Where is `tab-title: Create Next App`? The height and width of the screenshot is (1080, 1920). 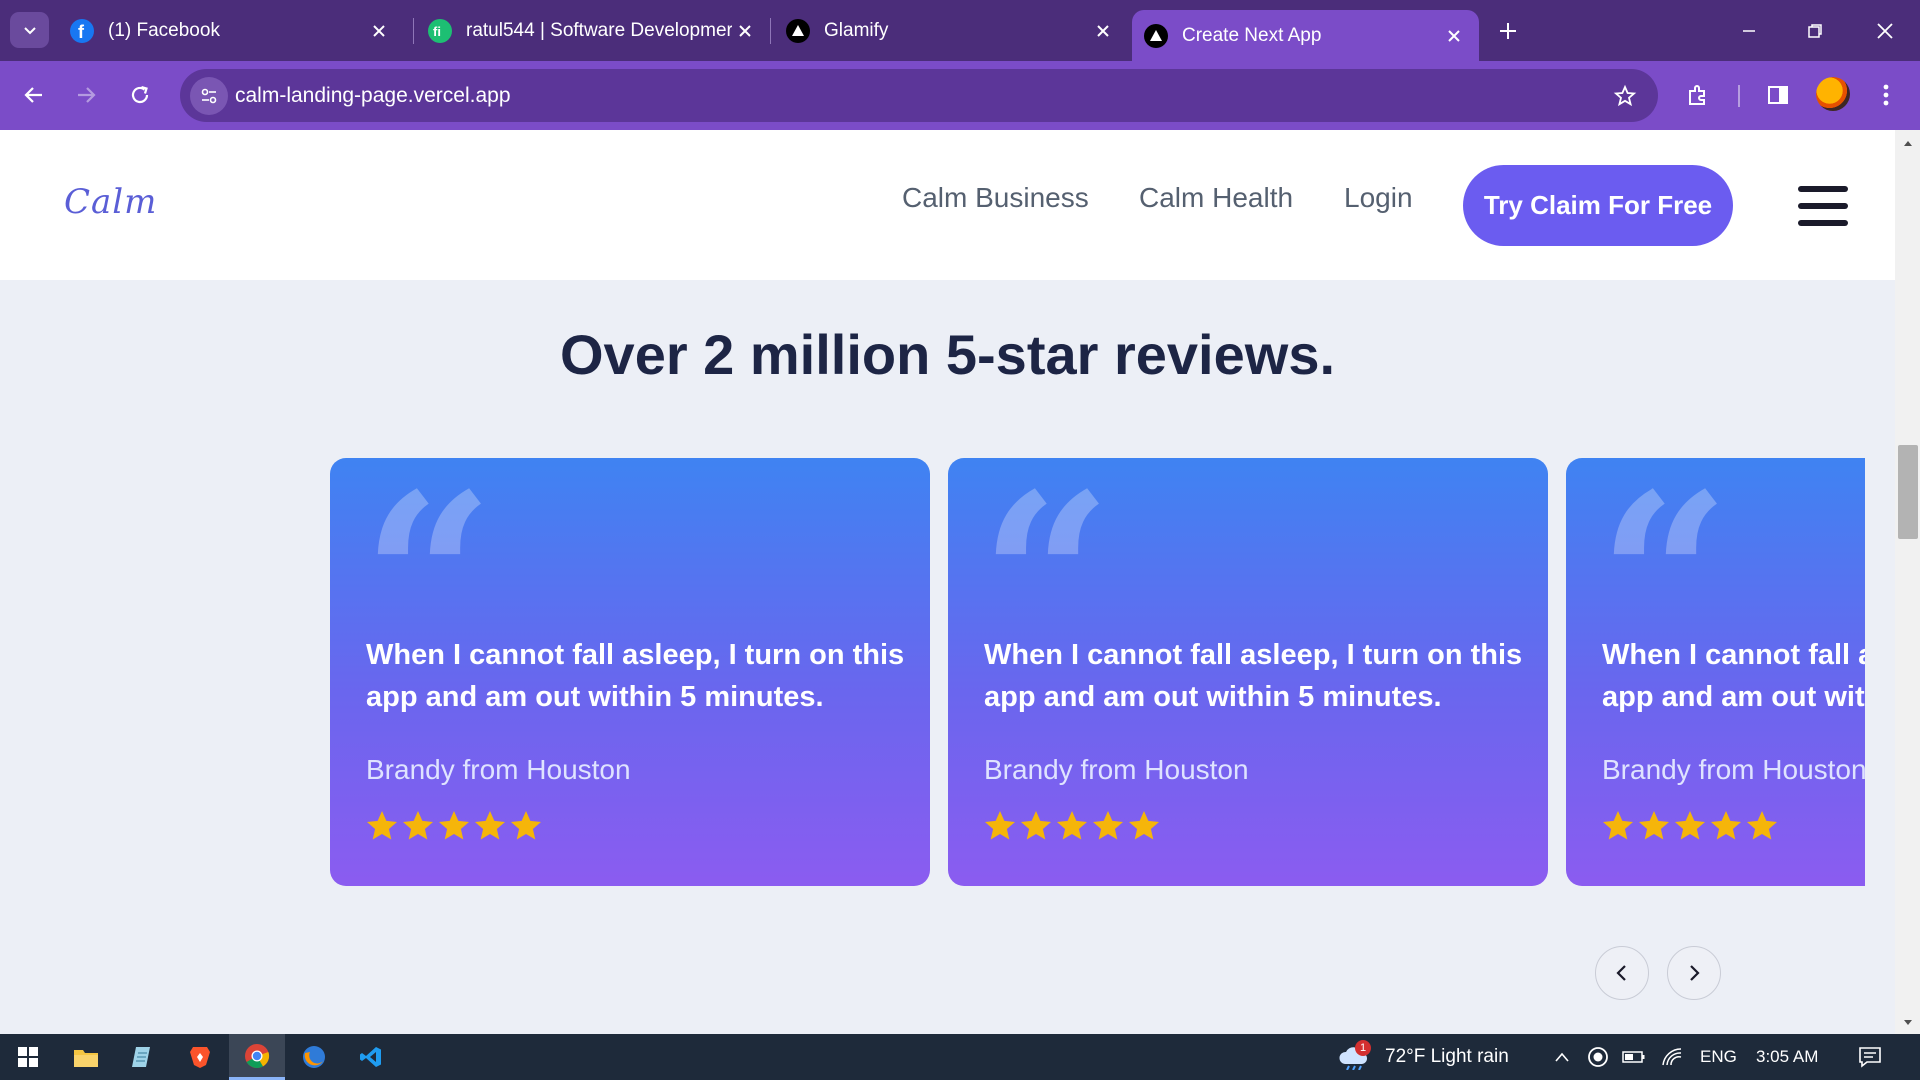
tab-title: Create Next App is located at coordinates (1252, 35).